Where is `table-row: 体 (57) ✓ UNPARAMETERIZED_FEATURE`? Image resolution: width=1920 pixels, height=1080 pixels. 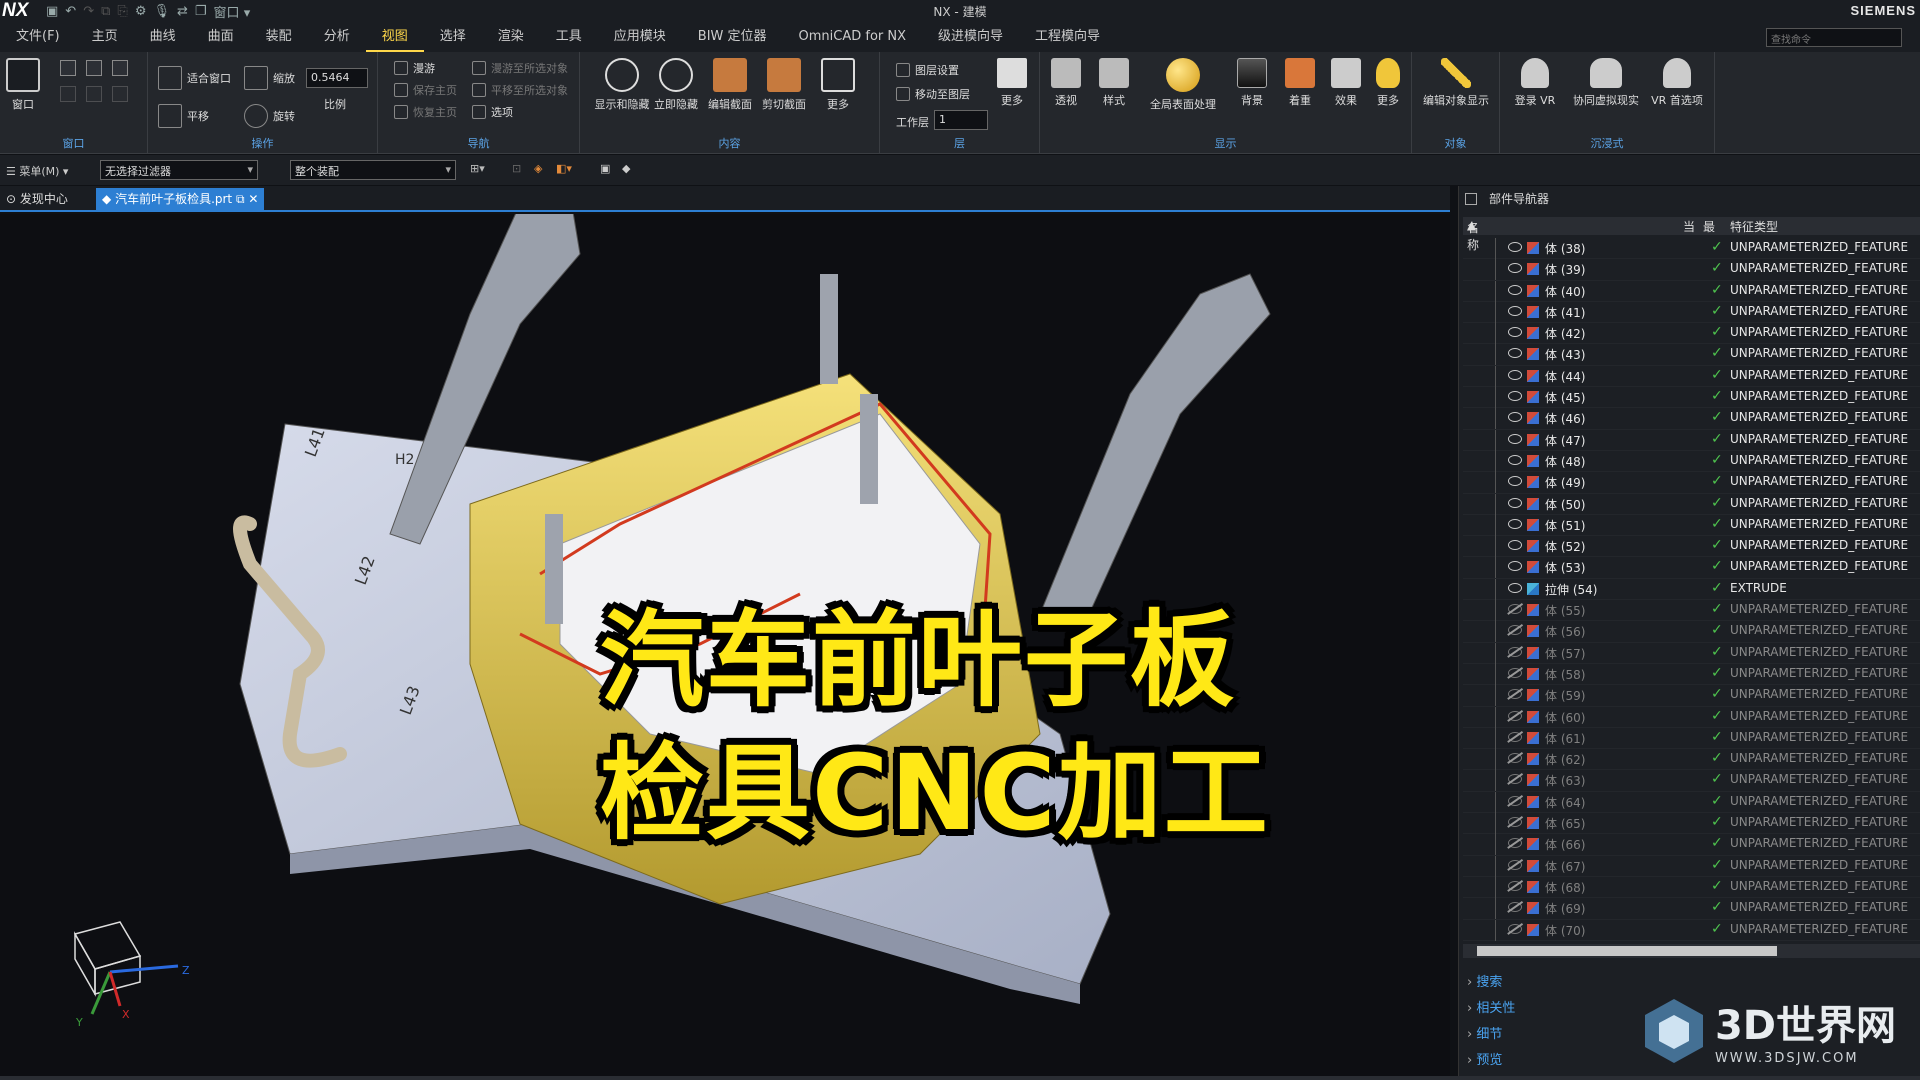
table-row: 体 (57) ✓ UNPARAMETERIZED_FEATURE is located at coordinates (1691, 653).